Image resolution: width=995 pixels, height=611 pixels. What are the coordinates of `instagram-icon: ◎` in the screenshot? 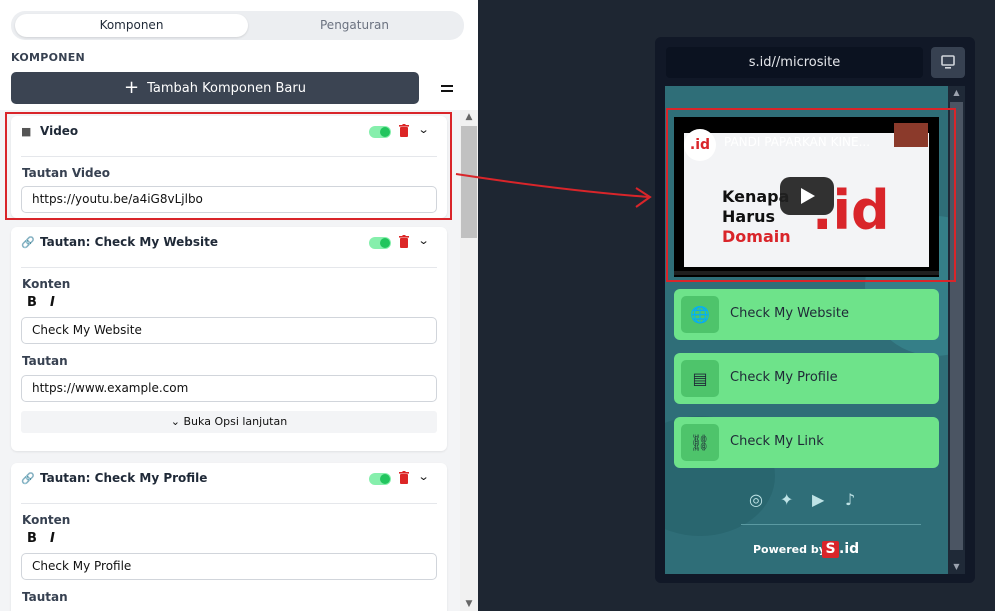 It's located at (756, 499).